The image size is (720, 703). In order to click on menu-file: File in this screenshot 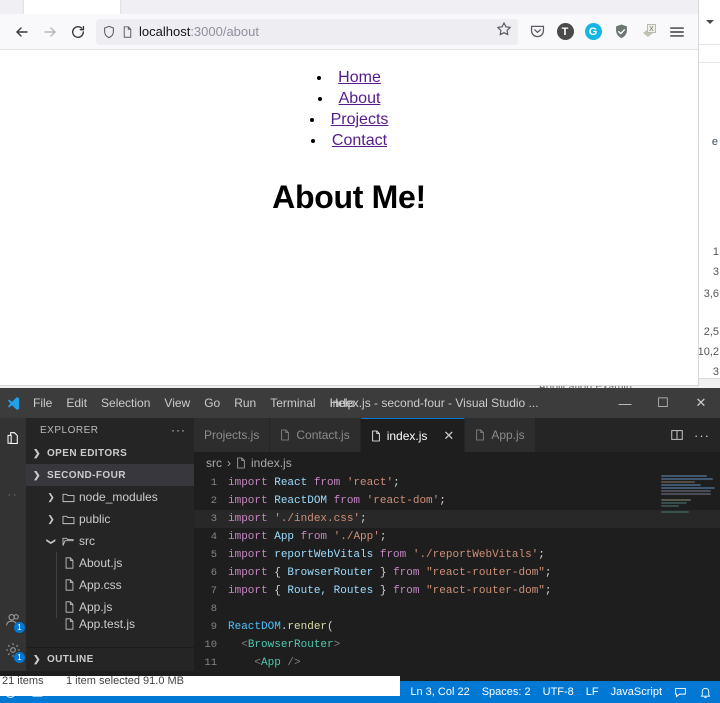, I will do `click(42, 403)`.